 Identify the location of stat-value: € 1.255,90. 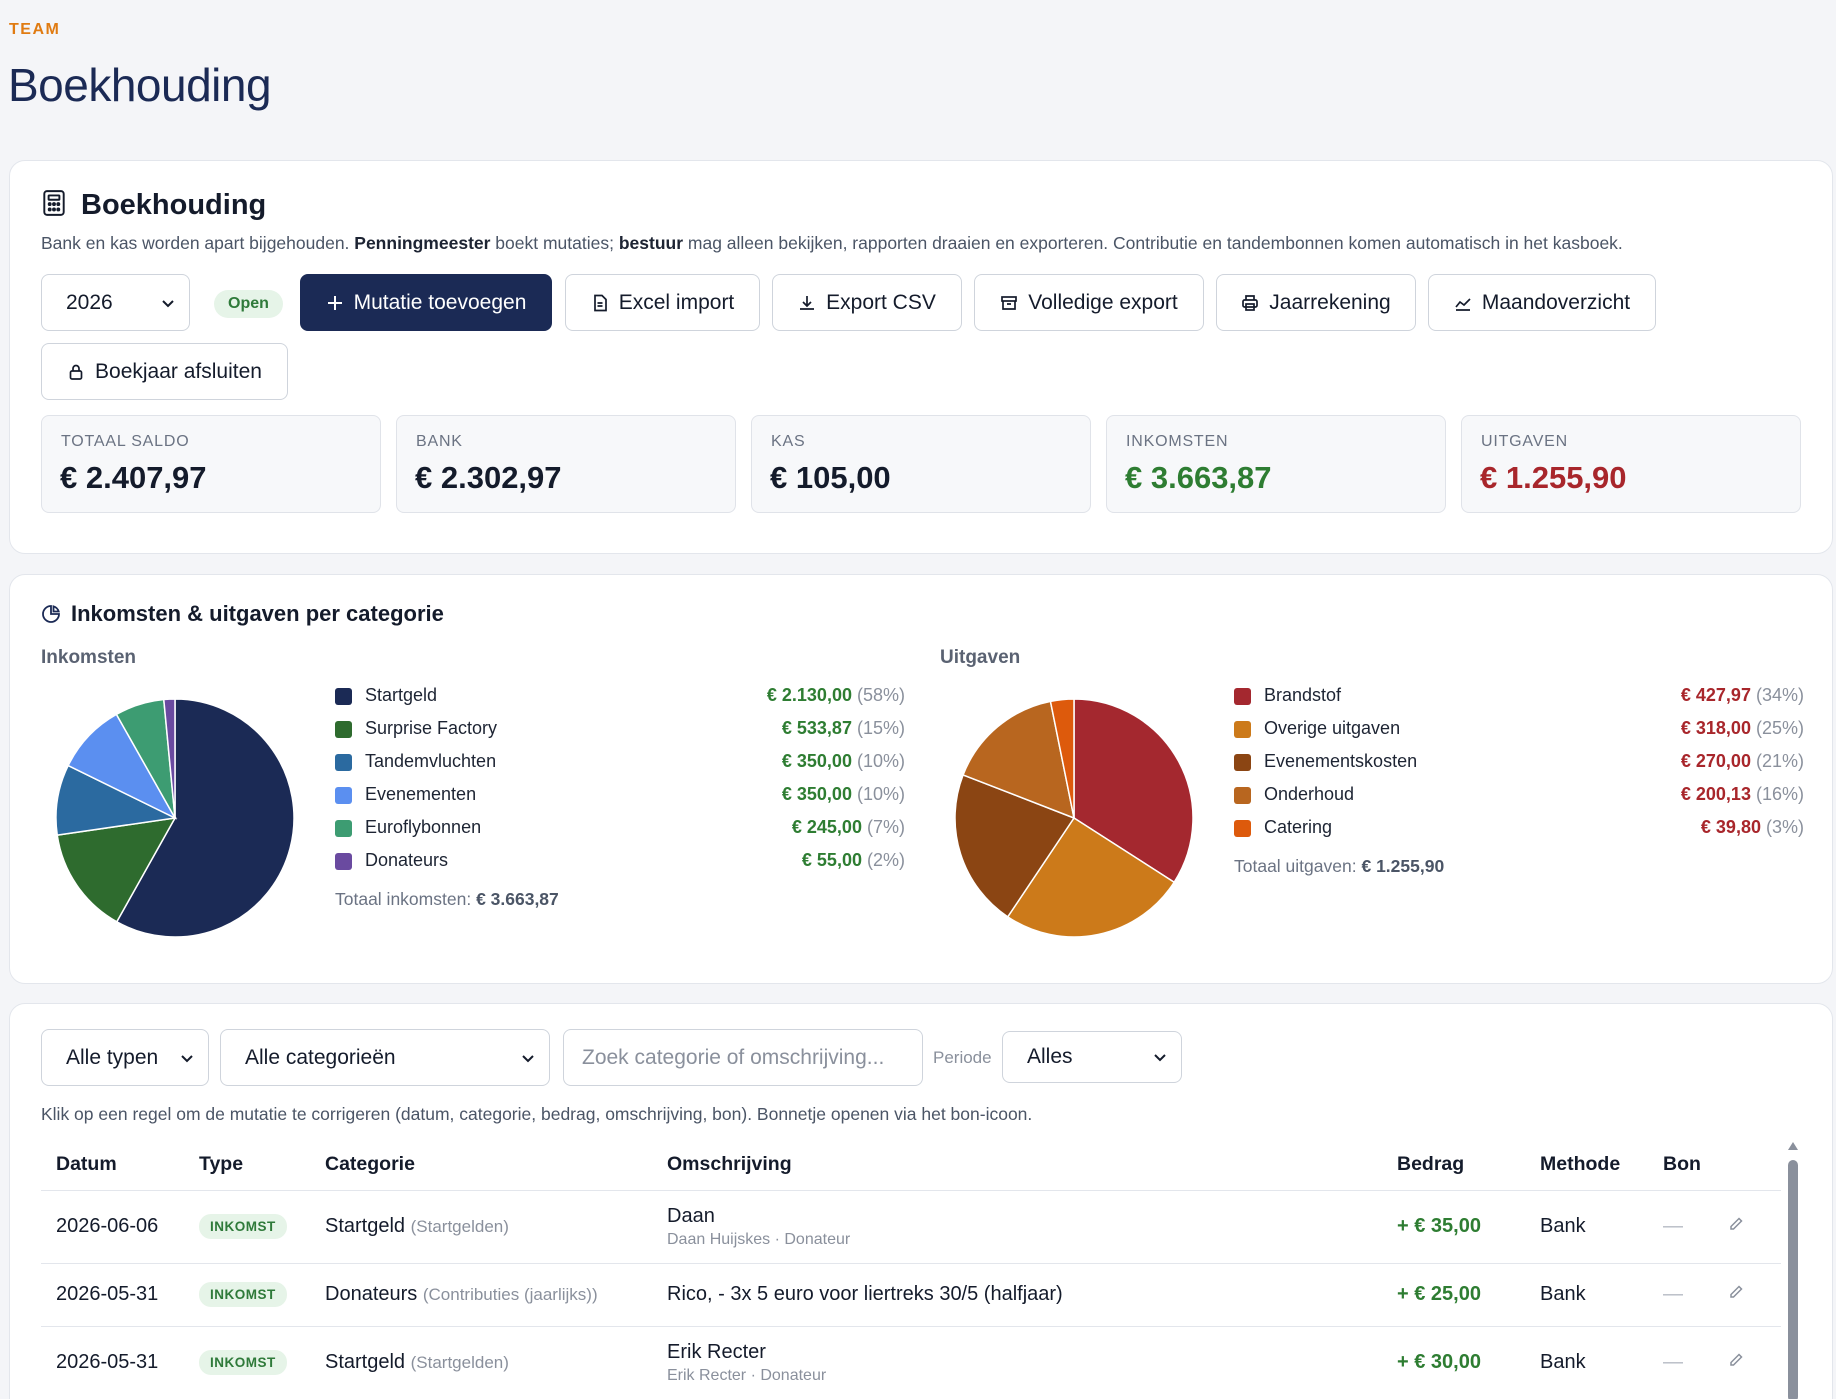
(1553, 477).